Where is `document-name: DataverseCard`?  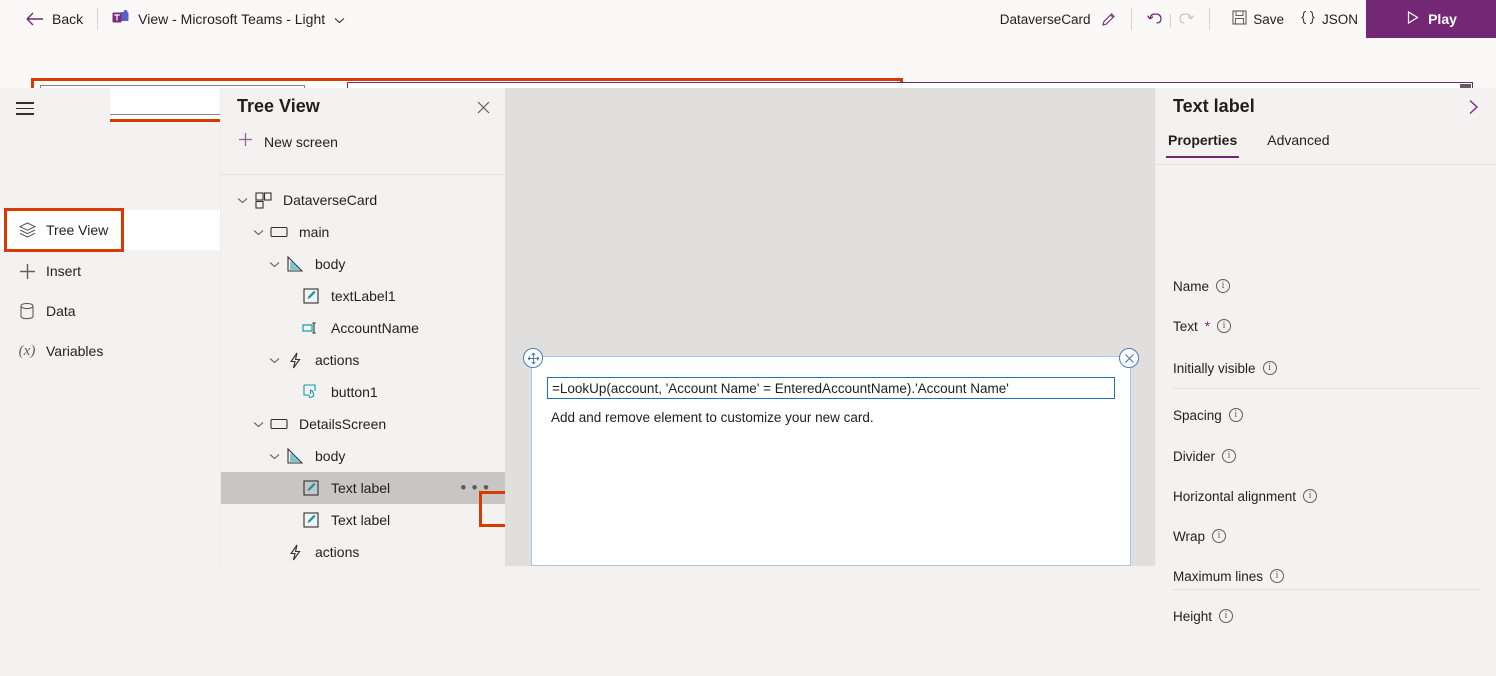
document-name: DataverseCard is located at coordinates (1045, 19).